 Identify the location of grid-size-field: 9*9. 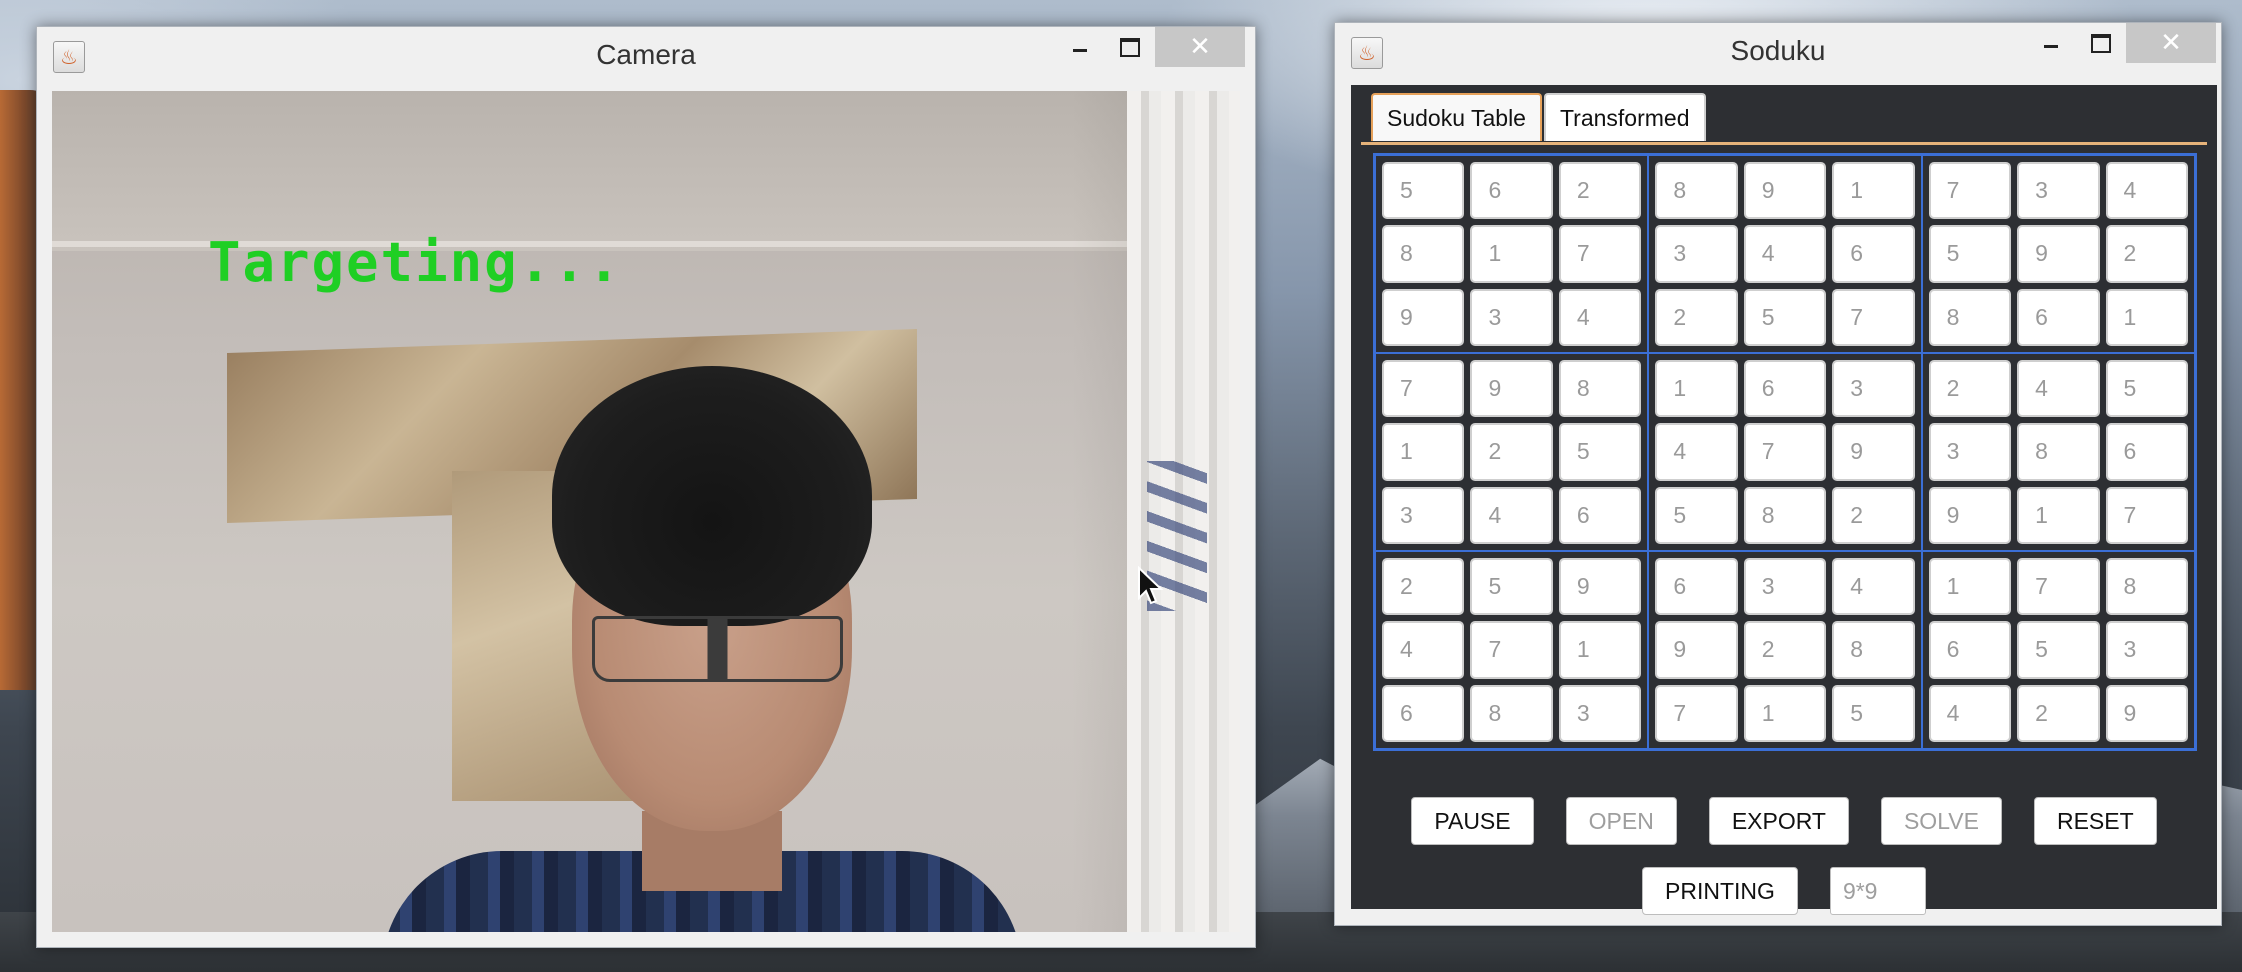
(1877, 891).